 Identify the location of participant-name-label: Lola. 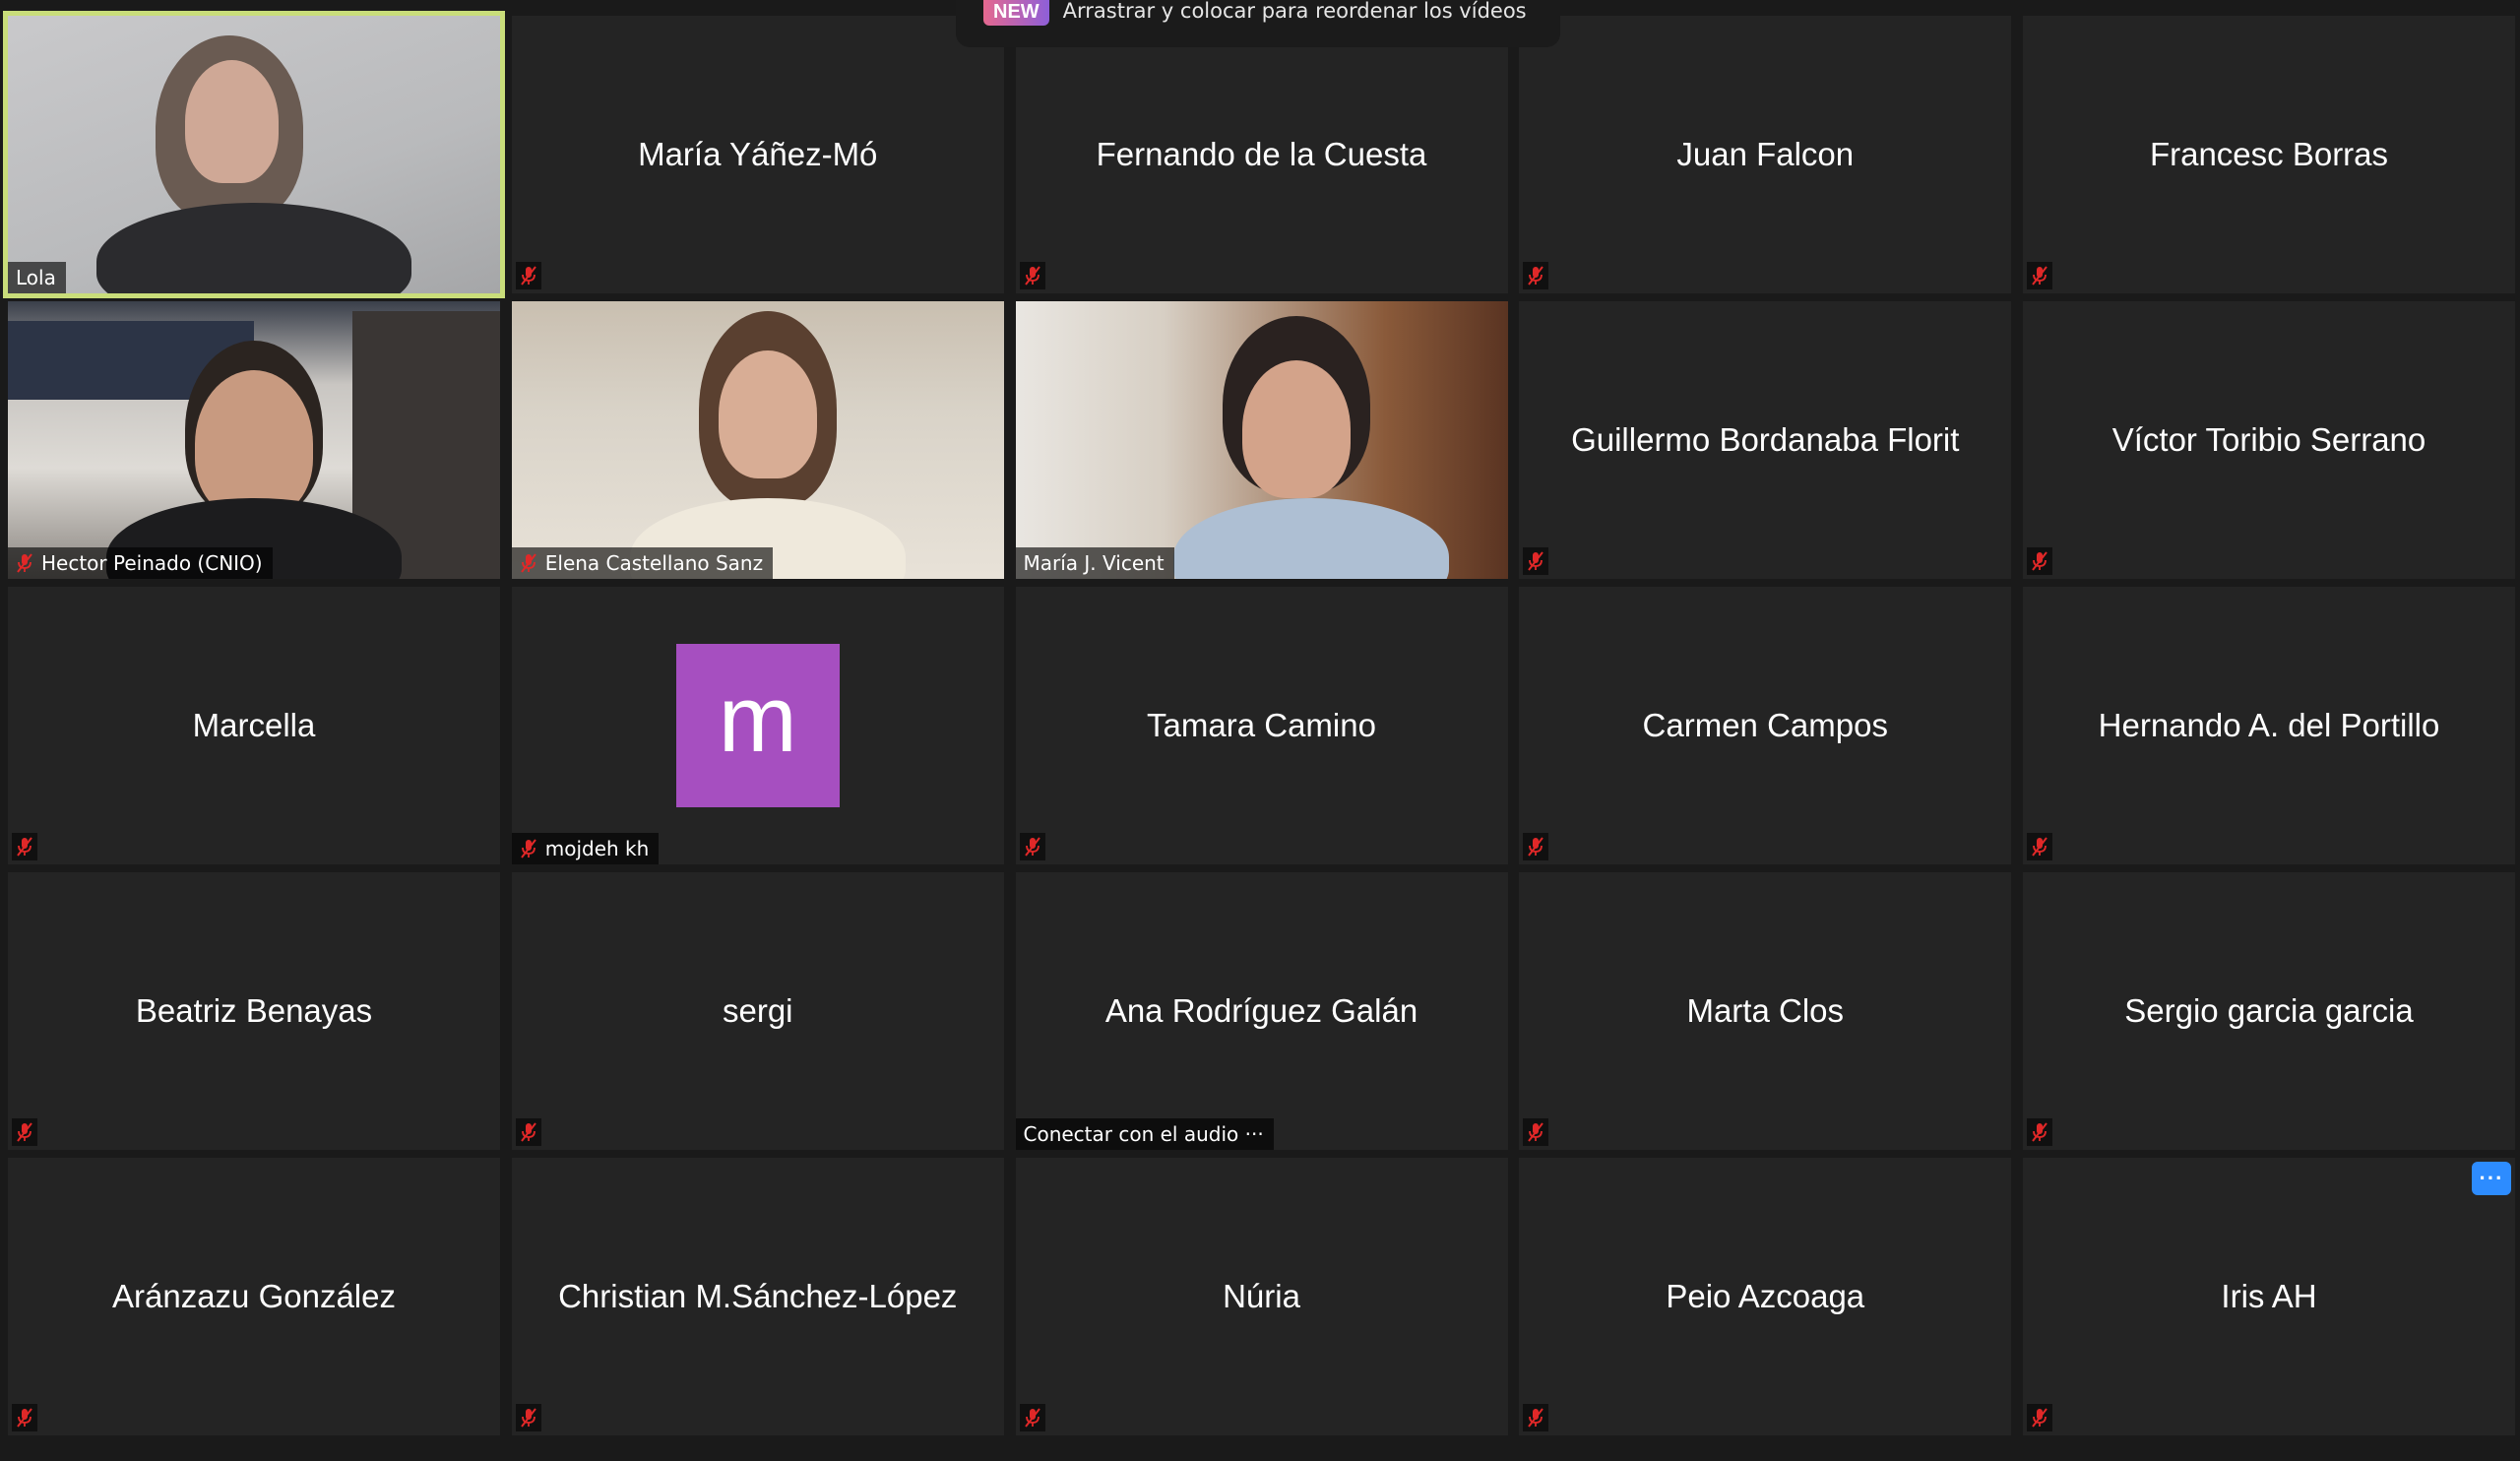
(37, 277).